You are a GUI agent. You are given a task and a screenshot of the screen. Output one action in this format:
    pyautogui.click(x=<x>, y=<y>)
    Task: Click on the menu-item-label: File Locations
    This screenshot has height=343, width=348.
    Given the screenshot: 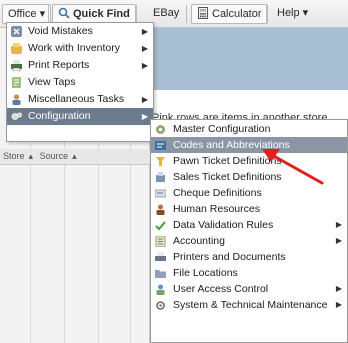 What is the action you would take?
    pyautogui.click(x=205, y=273)
    